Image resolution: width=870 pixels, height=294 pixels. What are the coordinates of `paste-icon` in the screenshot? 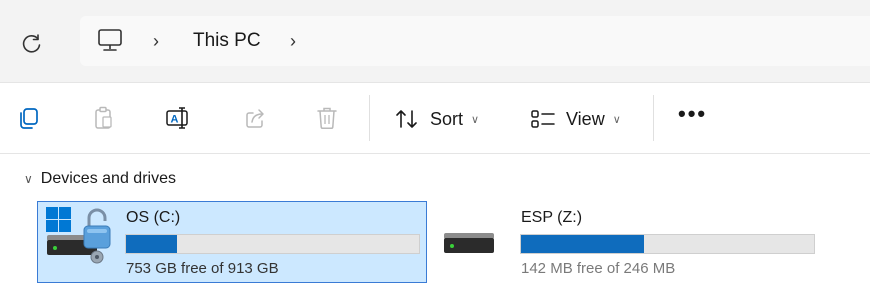 It's located at (104, 118).